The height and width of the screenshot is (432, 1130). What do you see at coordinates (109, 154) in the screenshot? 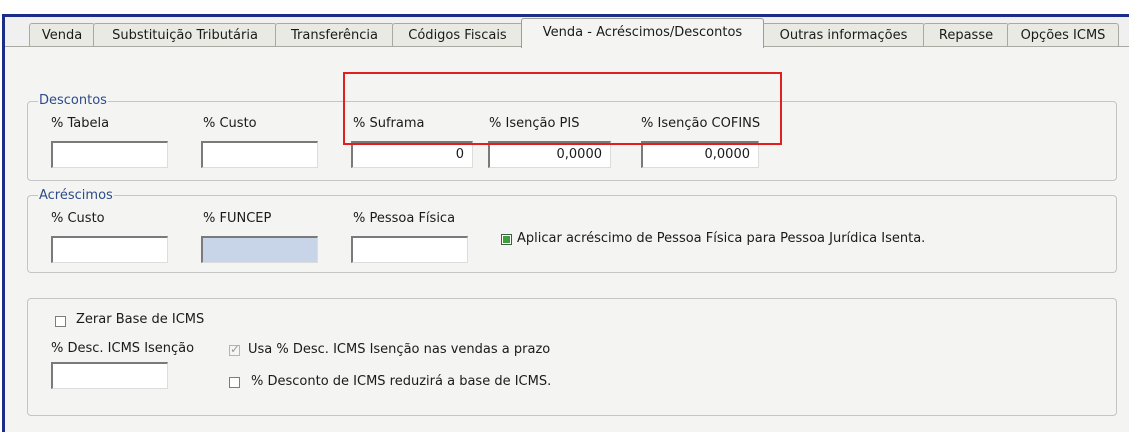
I see `desc-tabela-input` at bounding box center [109, 154].